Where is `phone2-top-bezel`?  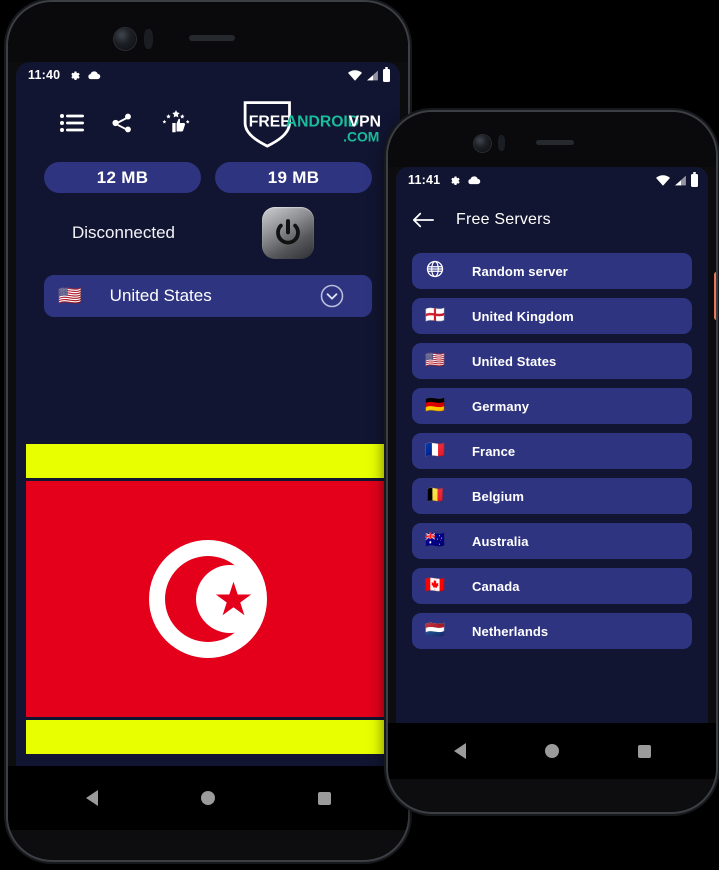
phone2-top-bezel is located at coordinates (552, 139).